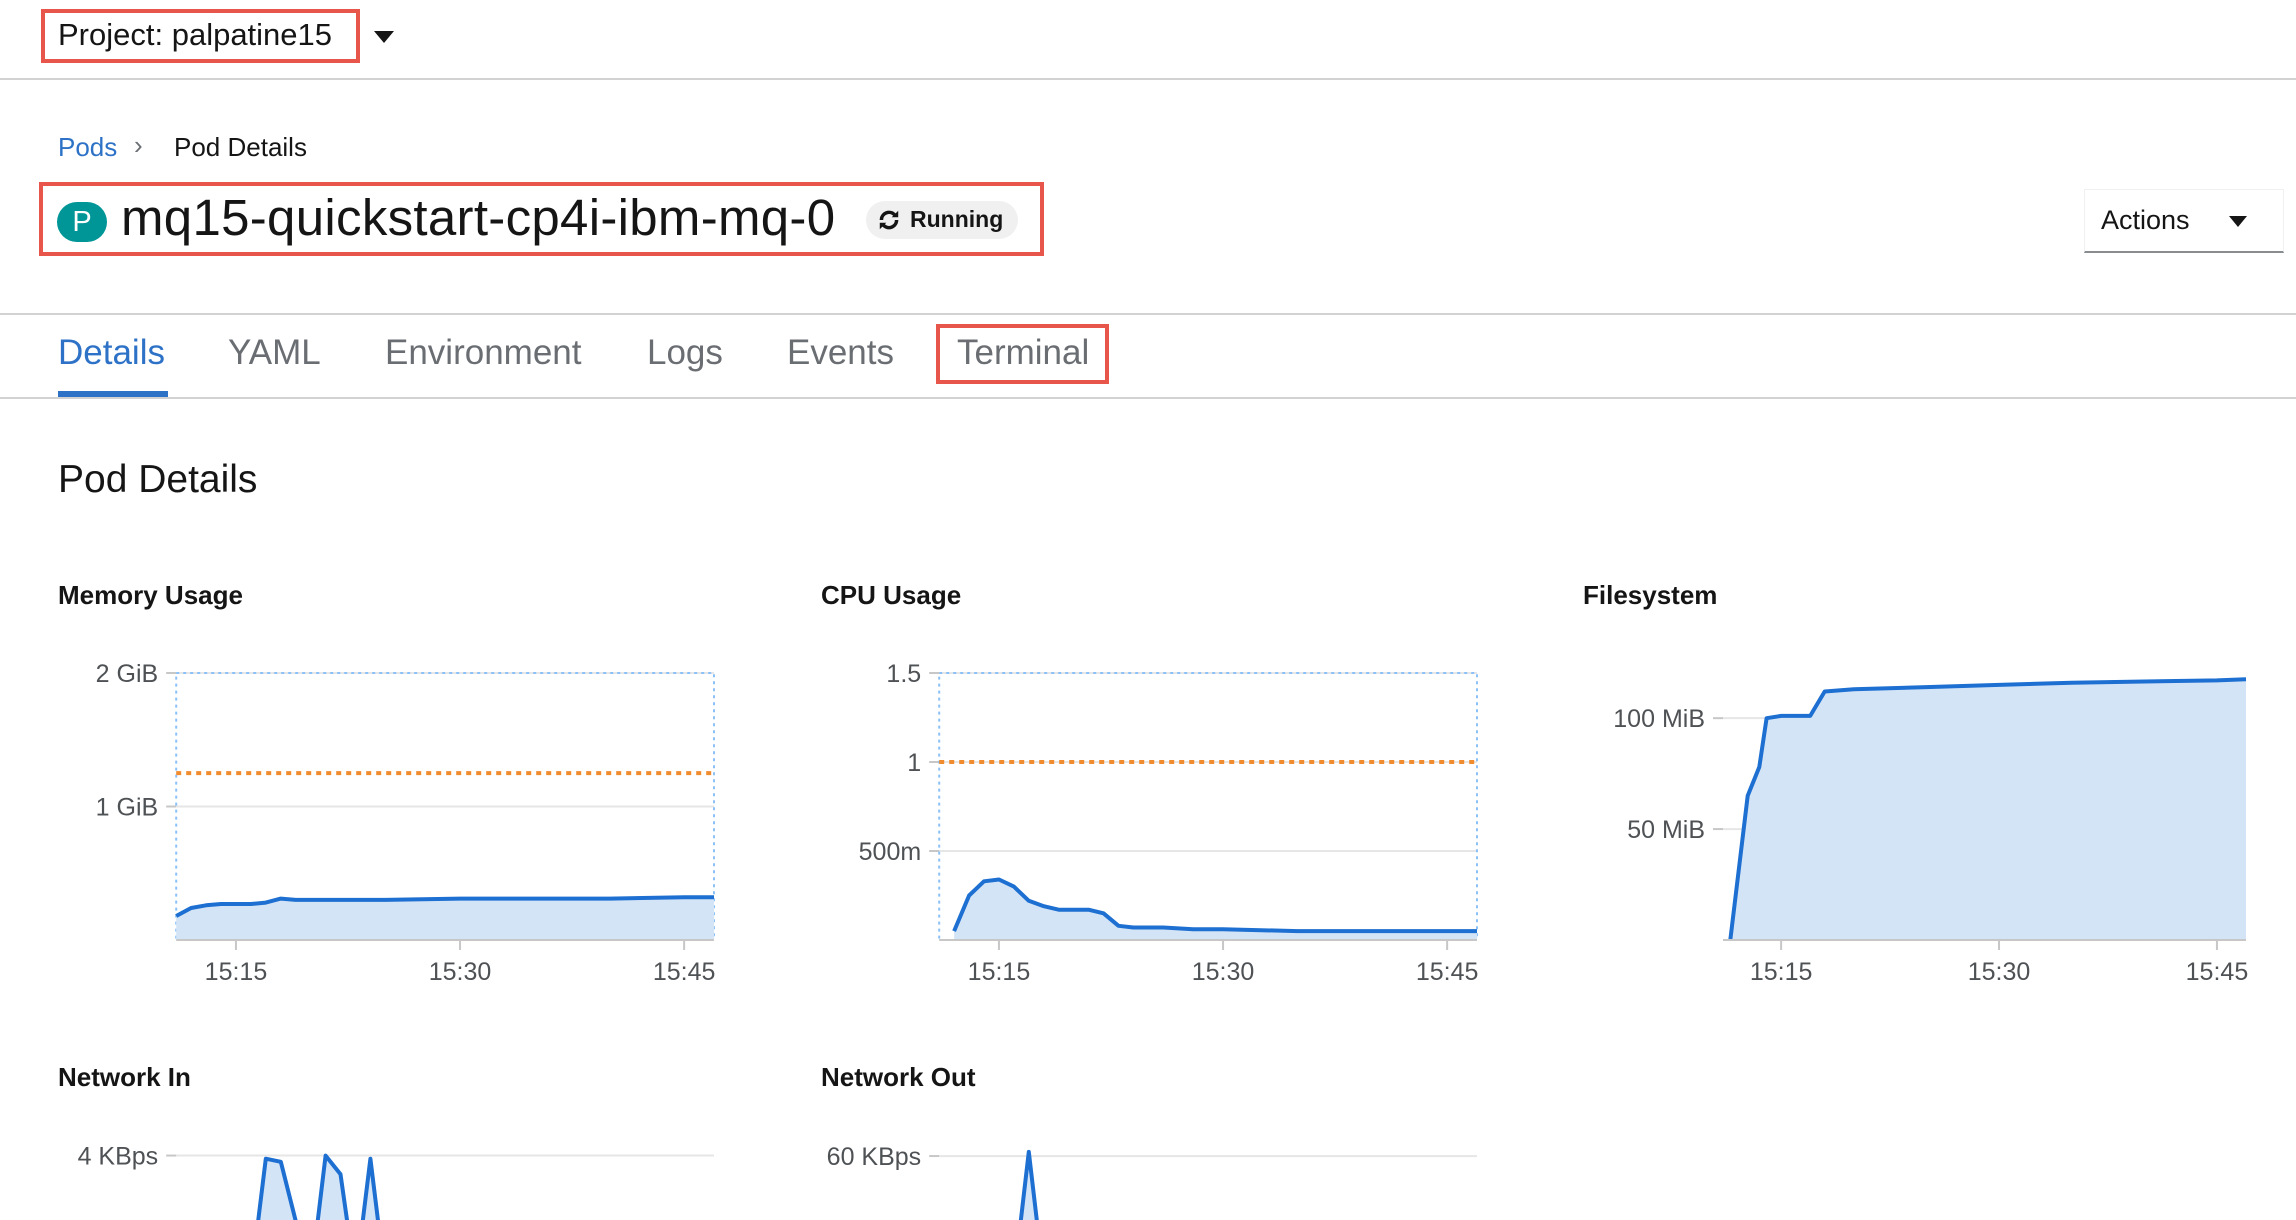  I want to click on actions-label: Actions, so click(2145, 220).